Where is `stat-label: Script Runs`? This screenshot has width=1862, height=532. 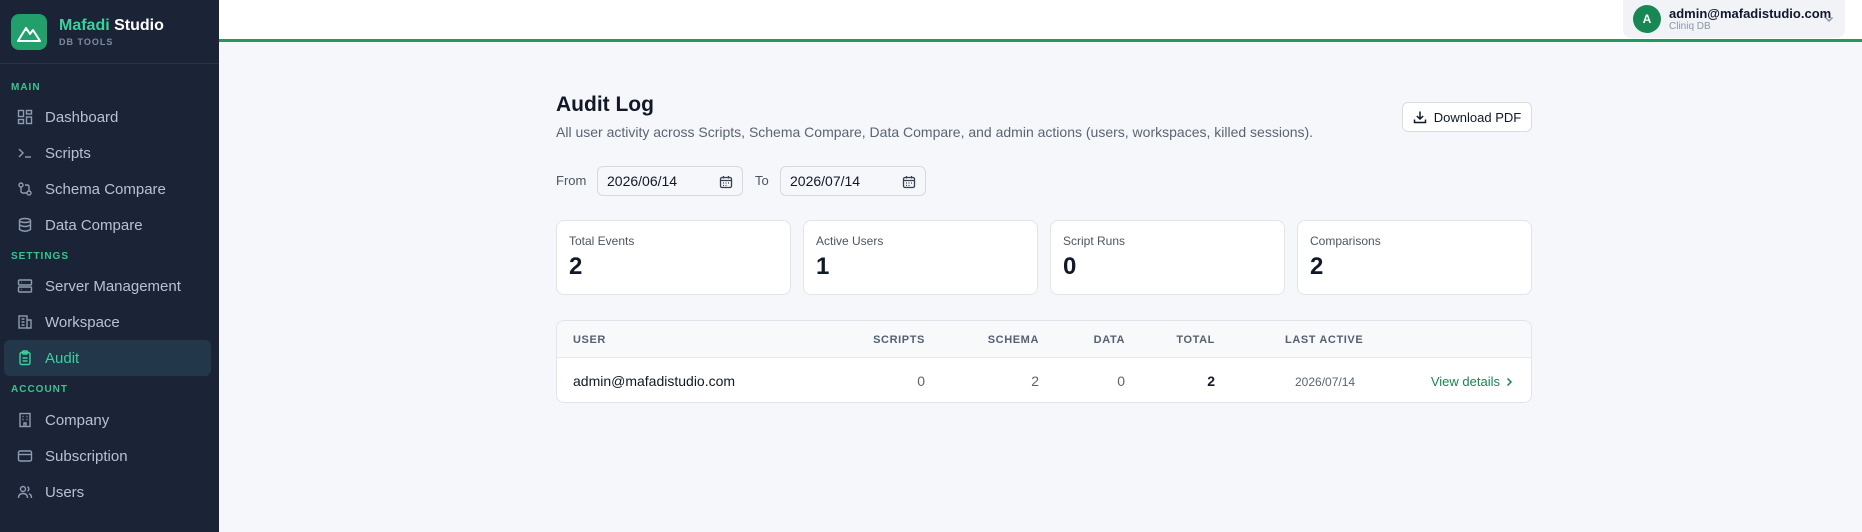 stat-label: Script Runs is located at coordinates (1094, 241).